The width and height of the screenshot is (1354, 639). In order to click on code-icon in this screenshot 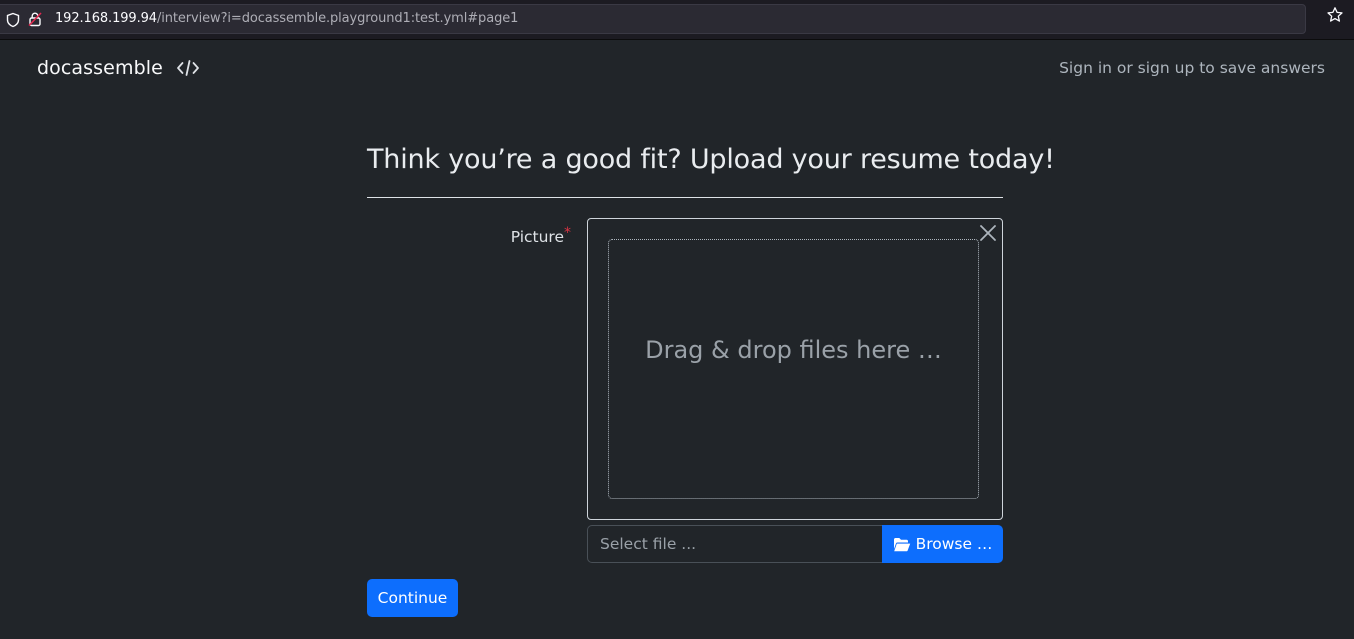, I will do `click(188, 68)`.